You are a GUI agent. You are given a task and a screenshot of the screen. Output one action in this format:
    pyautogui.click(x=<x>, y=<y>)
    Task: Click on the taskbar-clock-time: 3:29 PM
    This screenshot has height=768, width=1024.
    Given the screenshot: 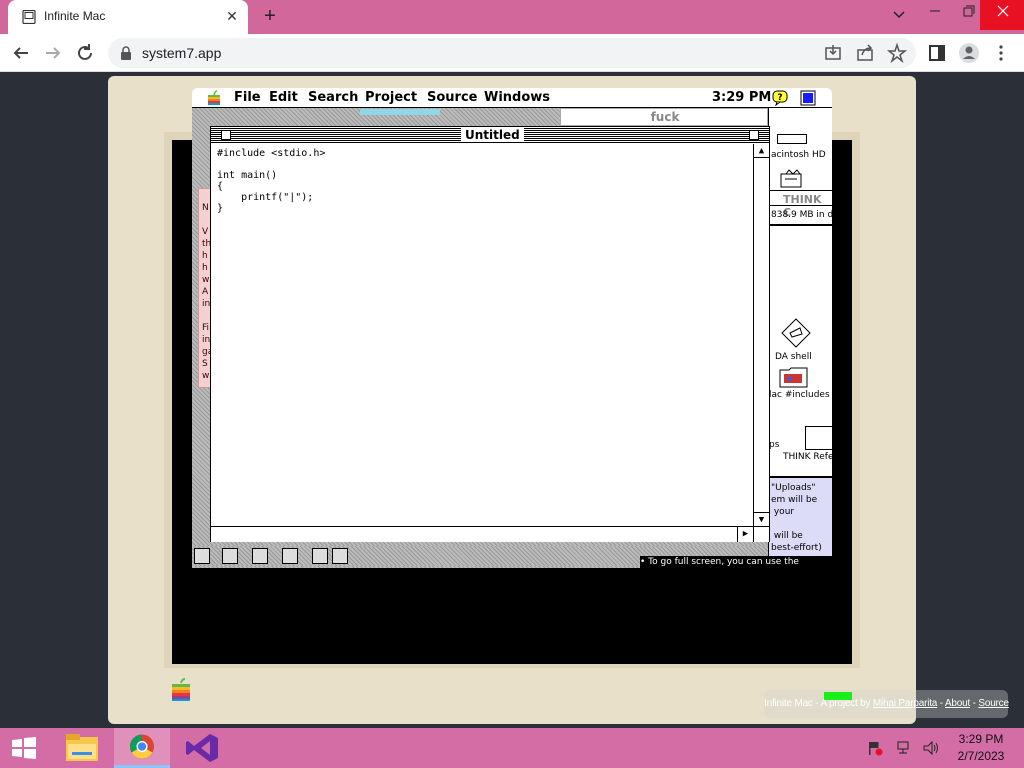 What is the action you would take?
    pyautogui.click(x=981, y=739)
    